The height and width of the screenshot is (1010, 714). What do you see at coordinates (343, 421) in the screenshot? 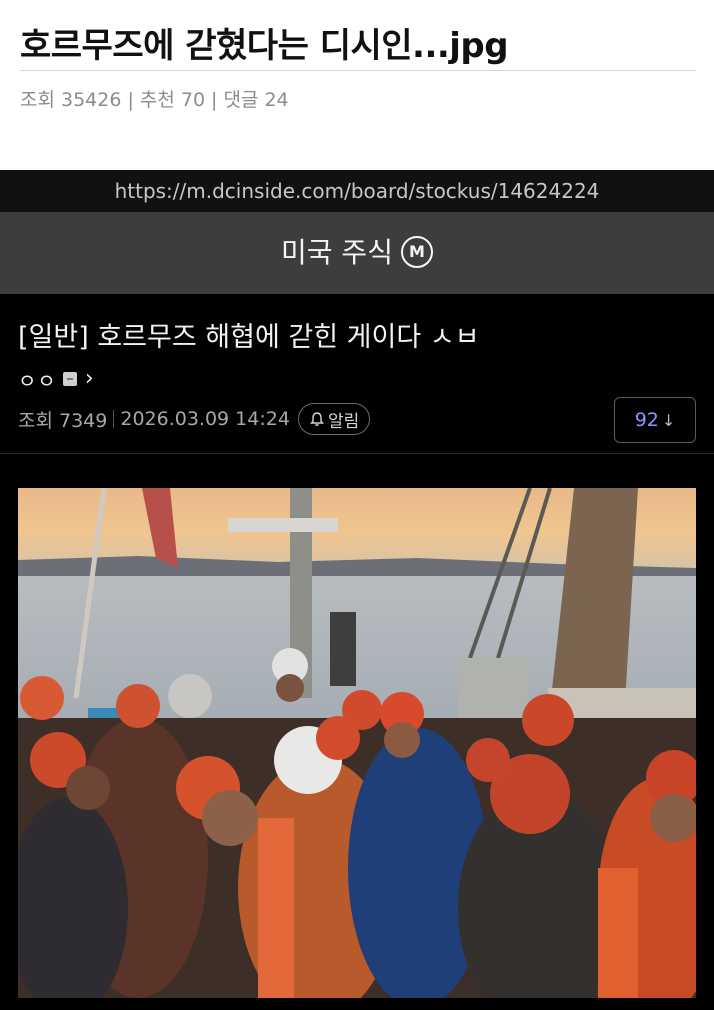
I see `alarm-label: 알림` at bounding box center [343, 421].